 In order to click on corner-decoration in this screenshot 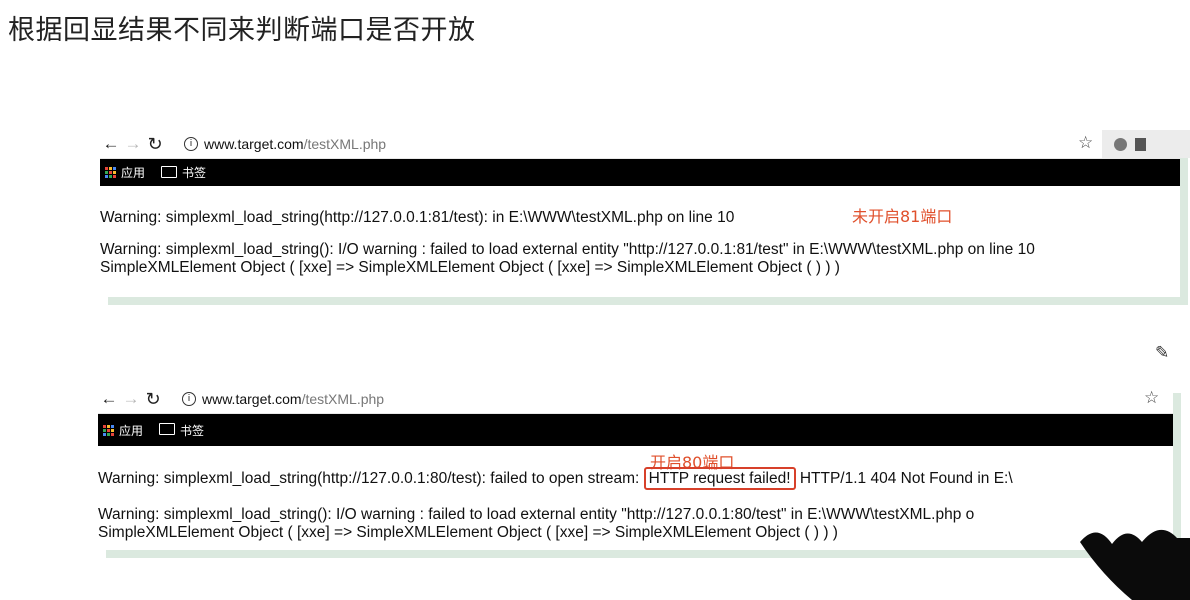, I will do `click(1135, 565)`.